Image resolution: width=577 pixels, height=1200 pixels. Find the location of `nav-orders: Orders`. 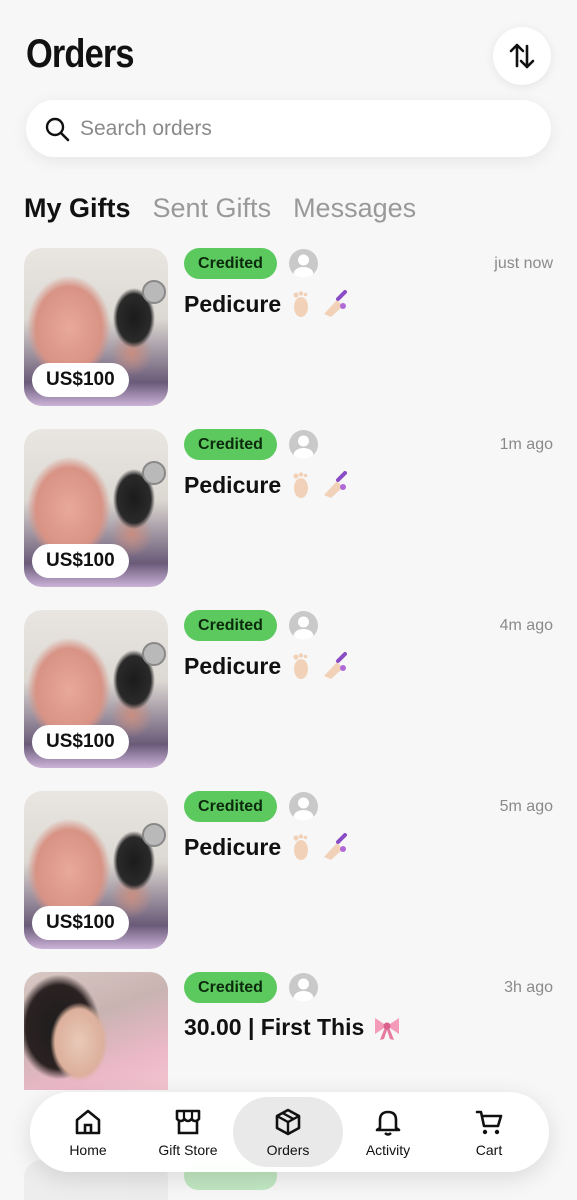

nav-orders: Orders is located at coordinates (288, 1132).